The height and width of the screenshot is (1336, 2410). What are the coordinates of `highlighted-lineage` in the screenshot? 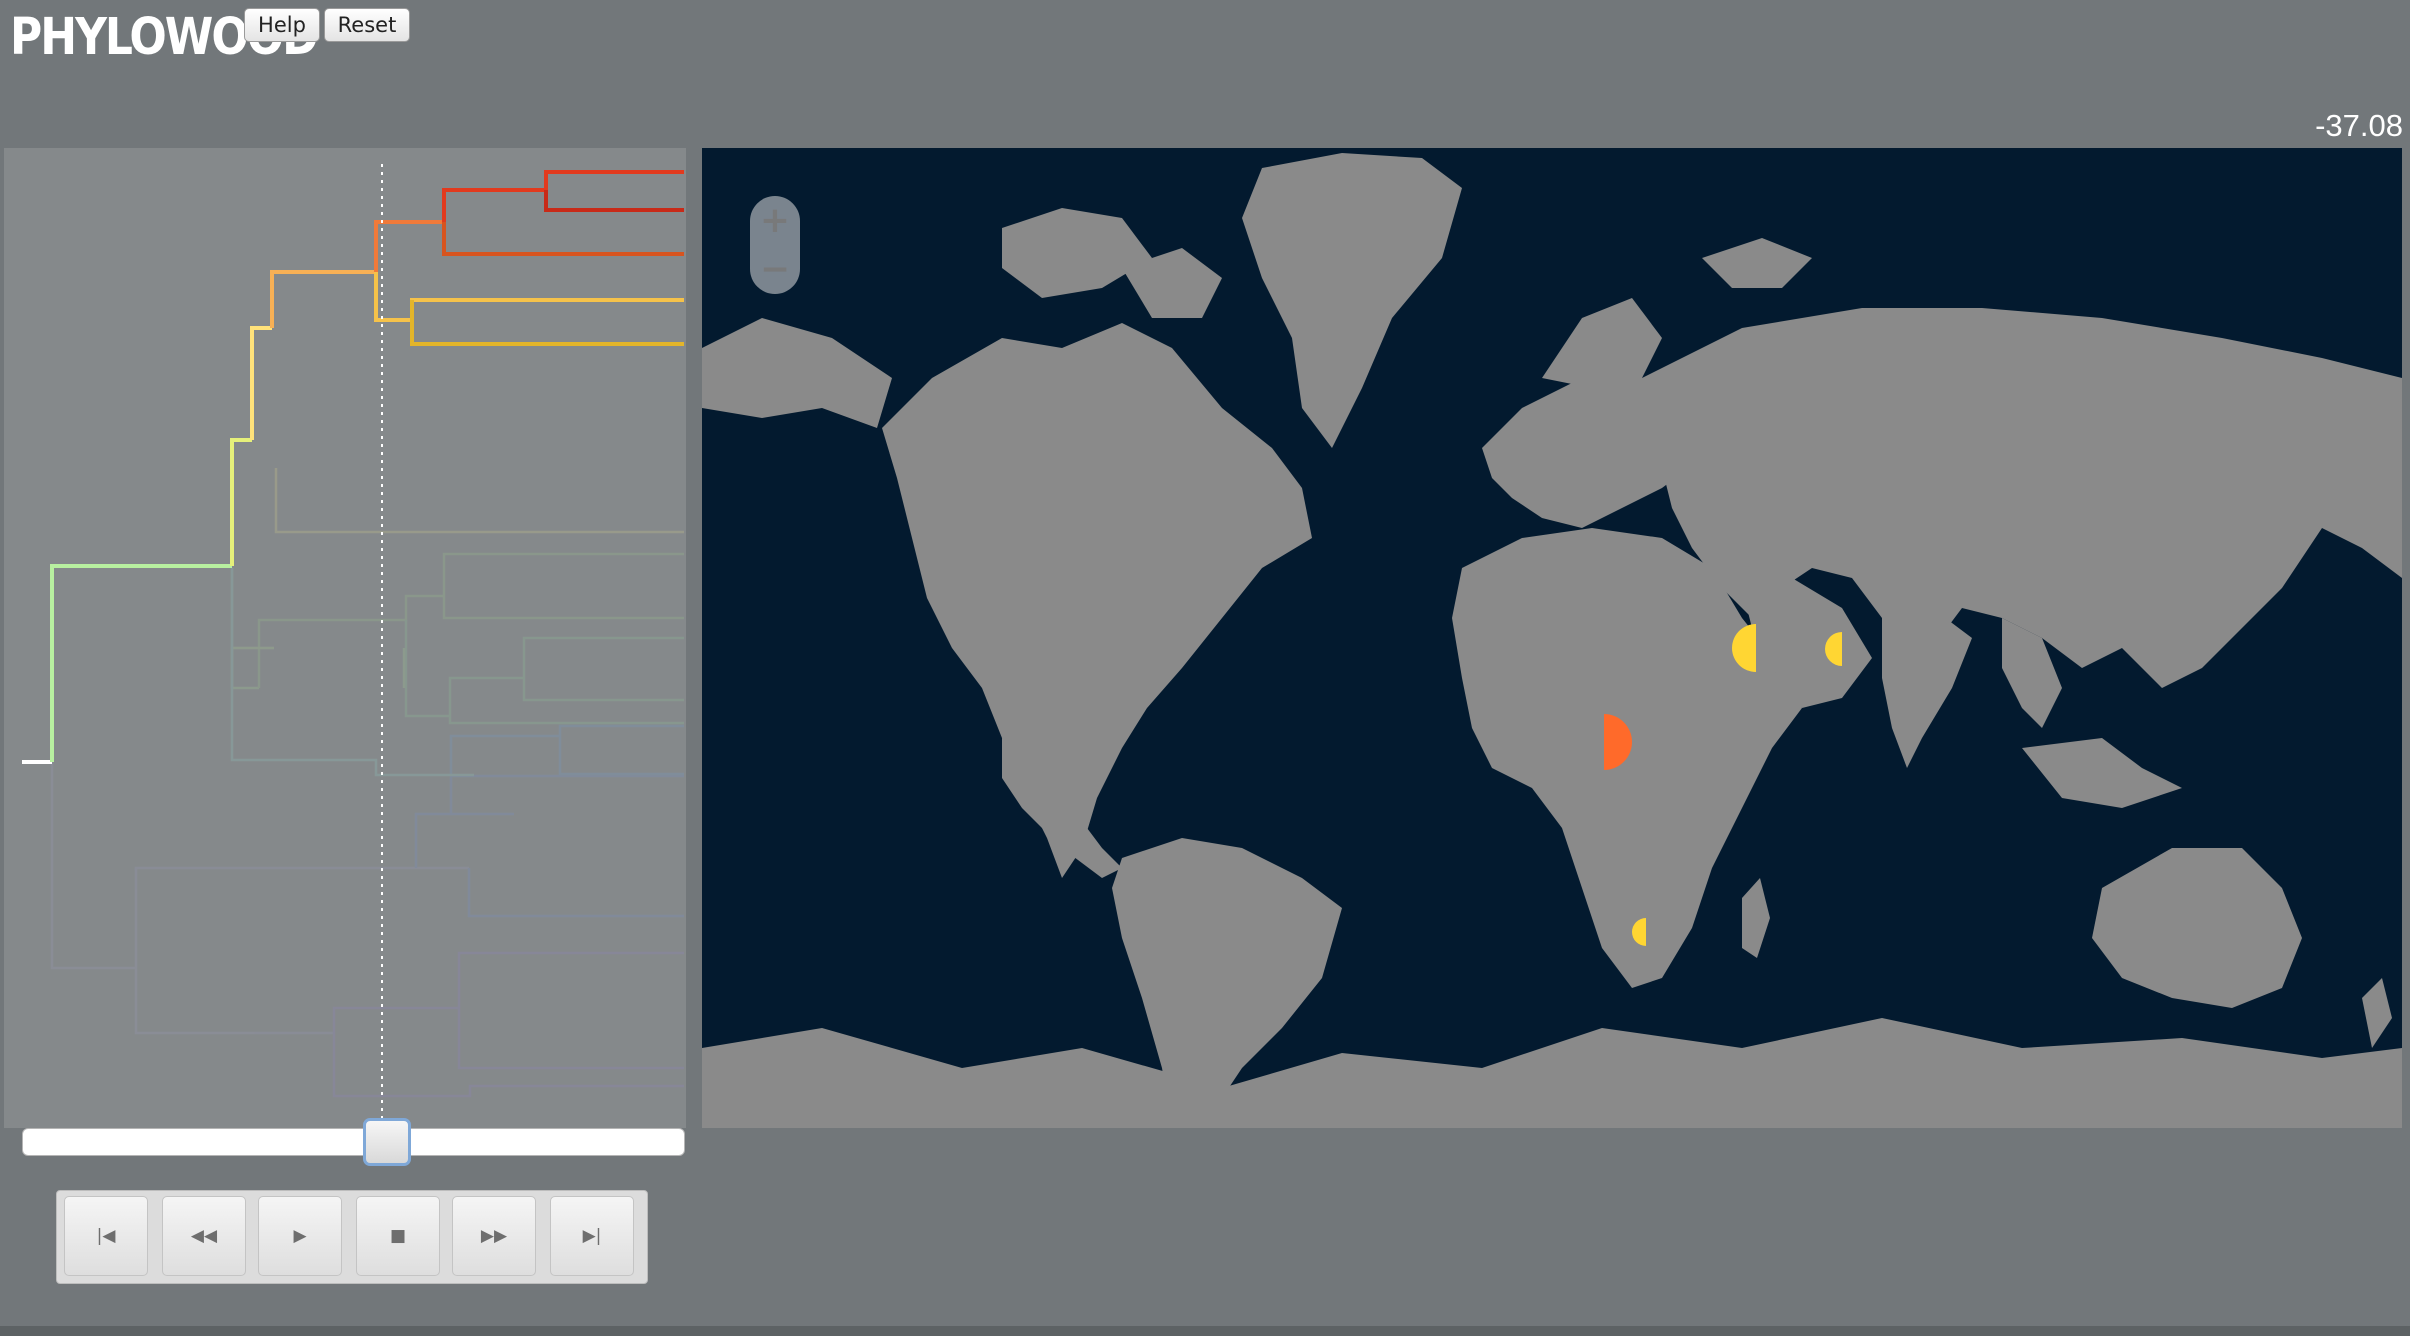 It's located at (353, 467).